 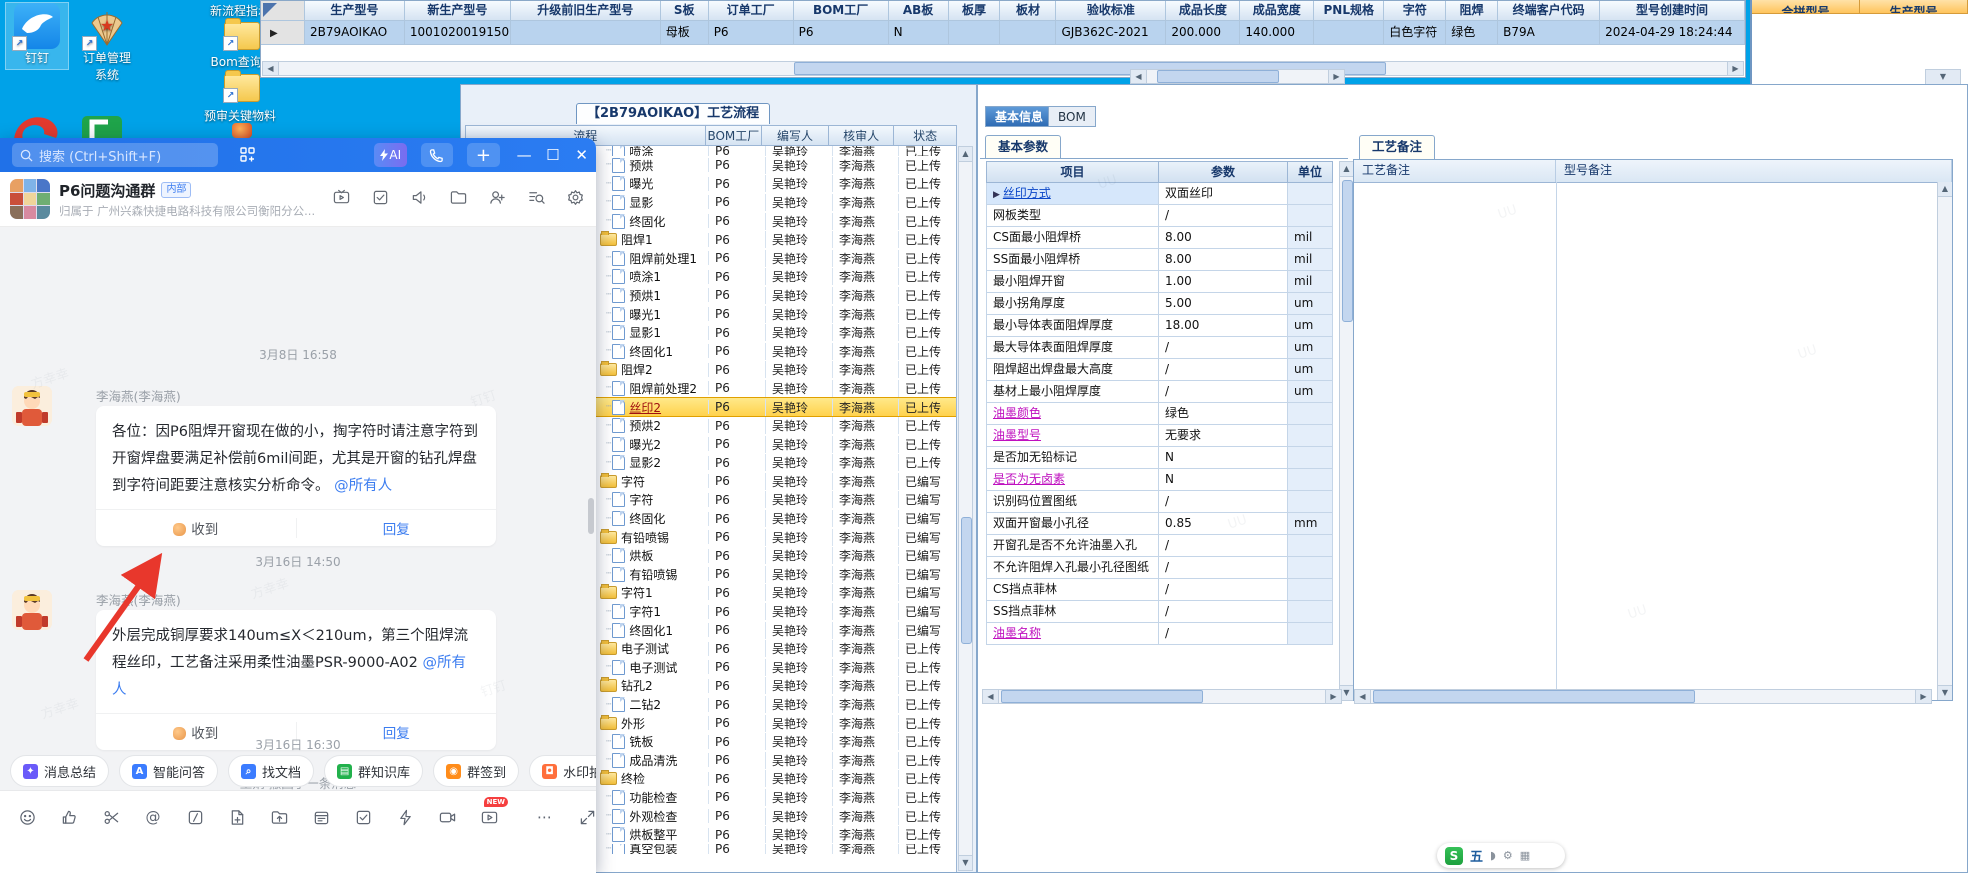 What do you see at coordinates (241, 34) in the screenshot?
I see `folder-icon: ↗` at bounding box center [241, 34].